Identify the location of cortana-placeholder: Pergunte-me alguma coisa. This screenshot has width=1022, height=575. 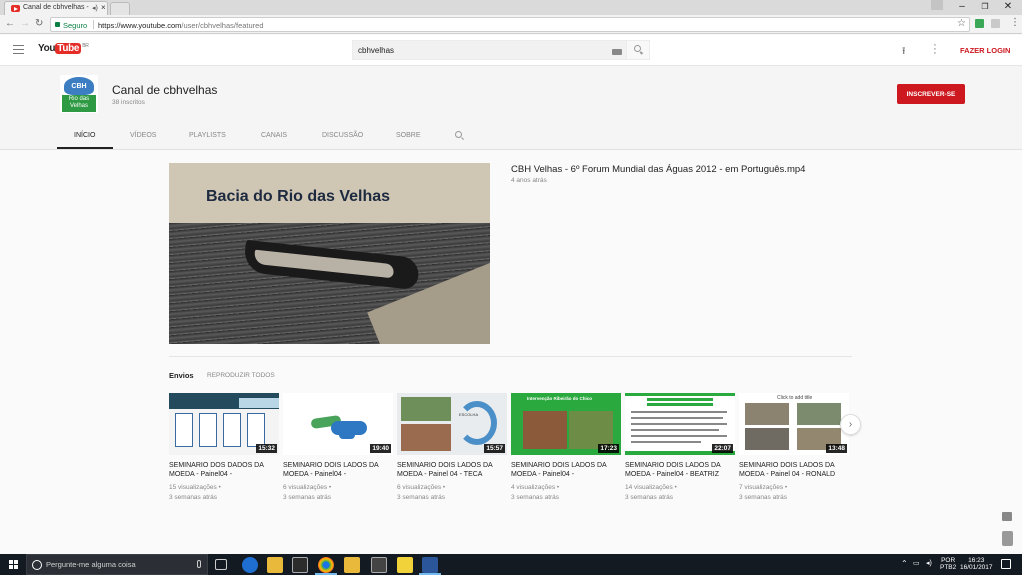
(91, 564).